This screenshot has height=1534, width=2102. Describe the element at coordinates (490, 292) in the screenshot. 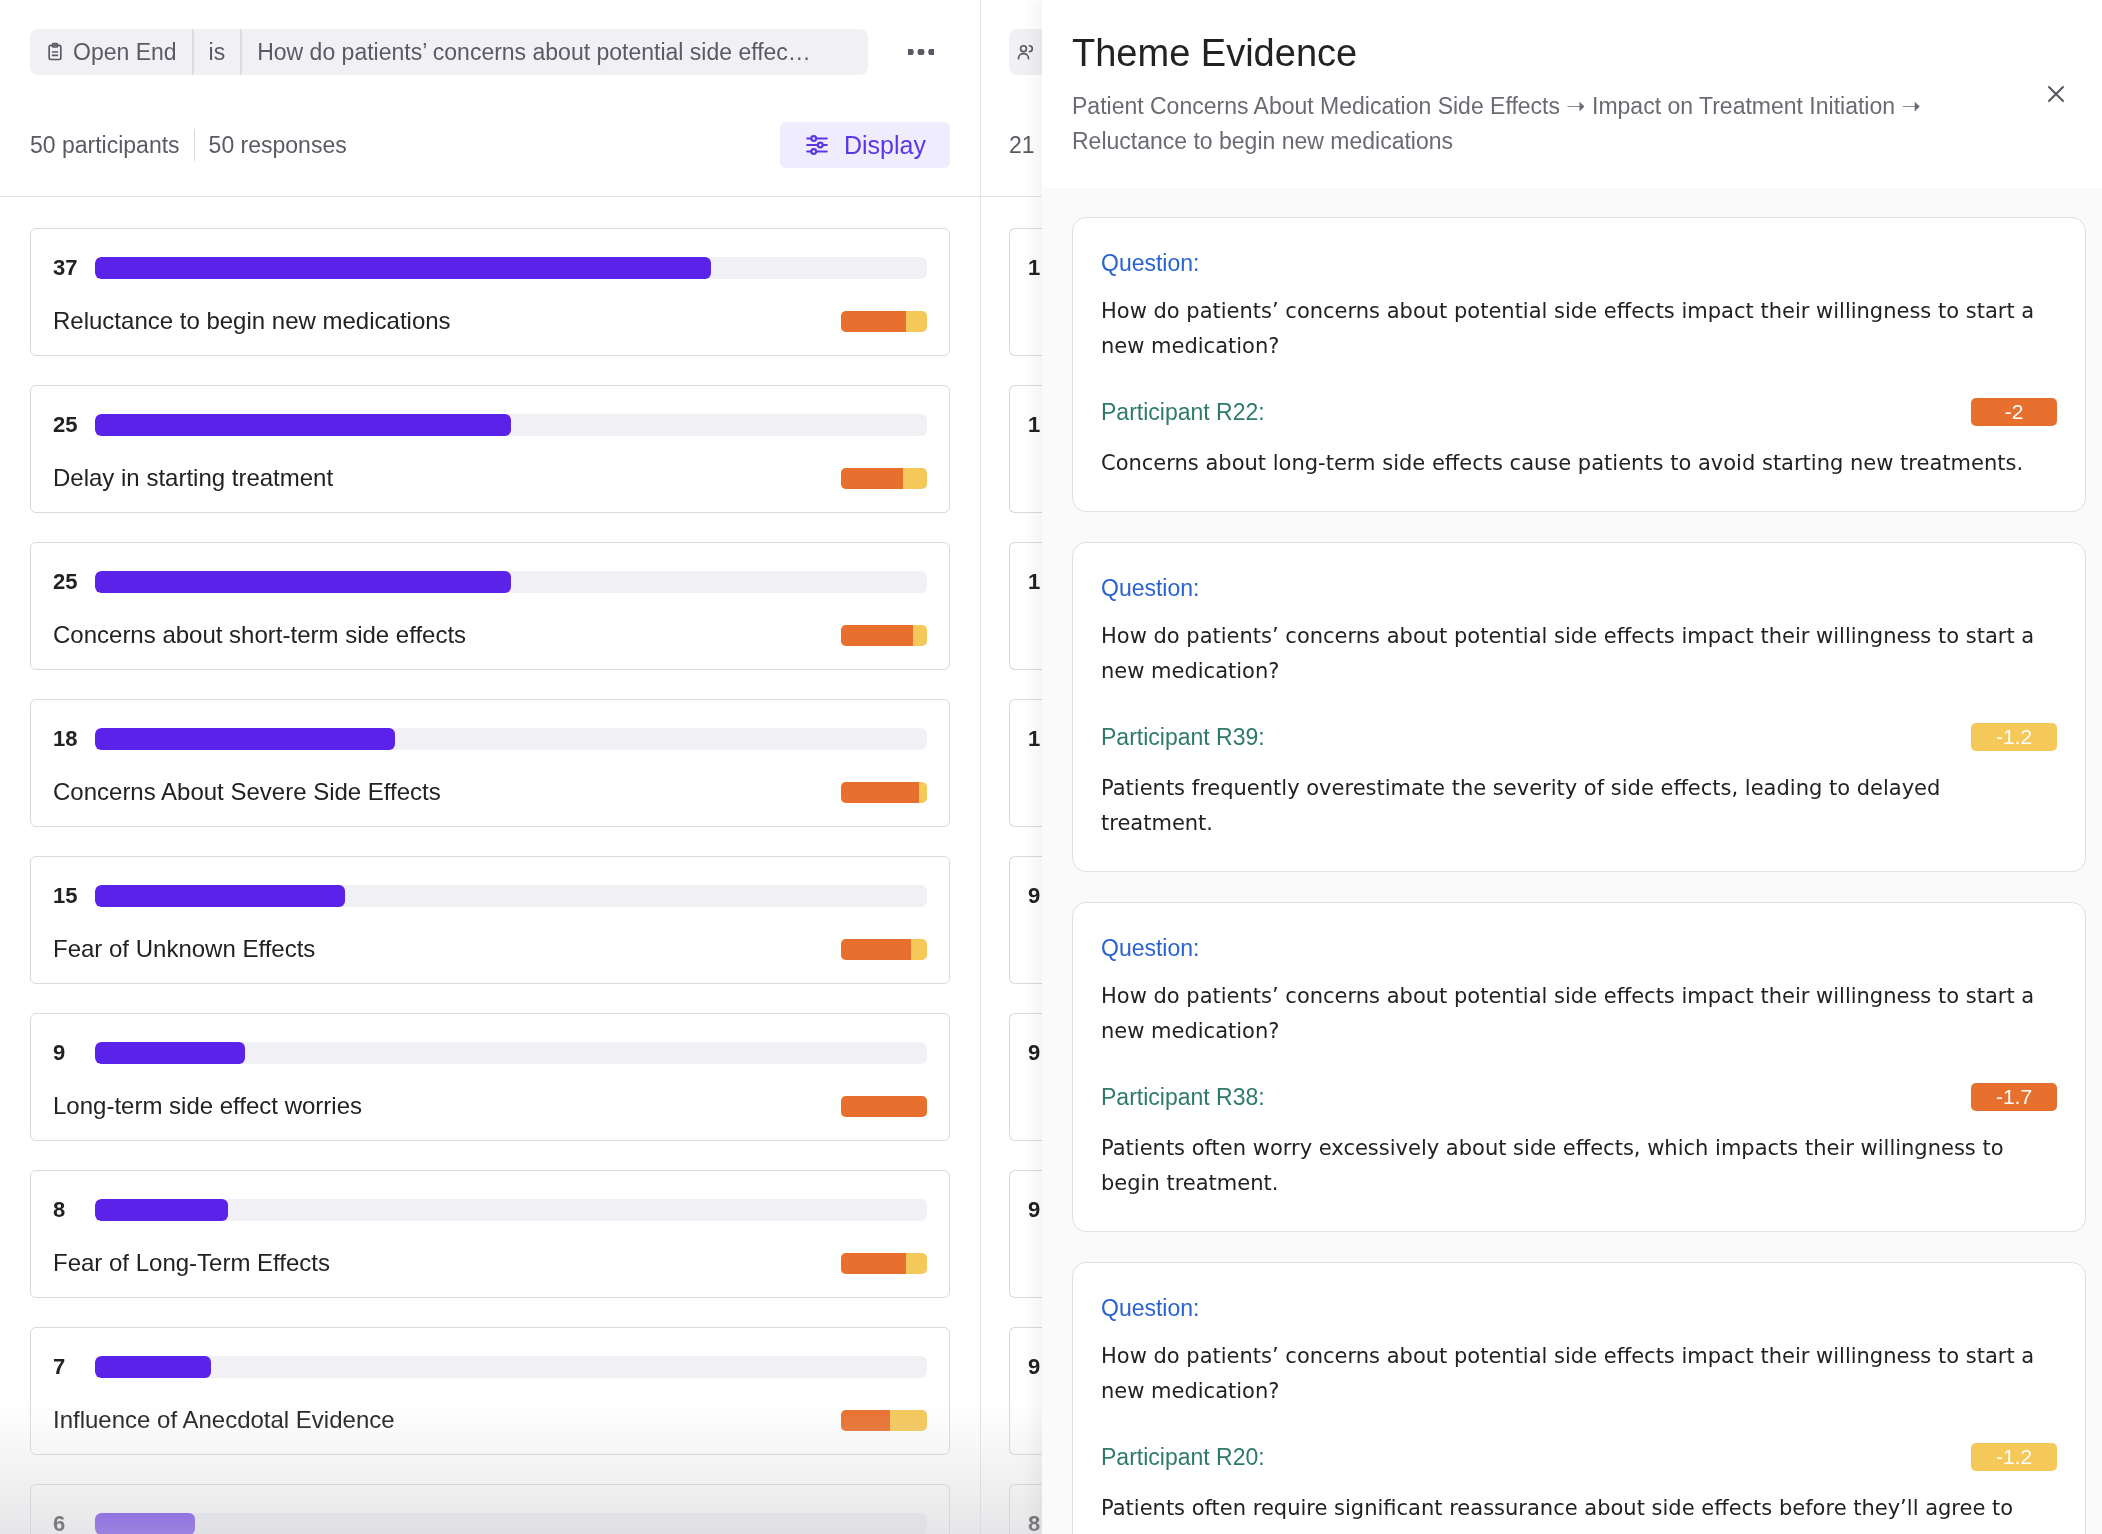

I see `theme-card: 37 Reluctance to begin new medications` at that location.